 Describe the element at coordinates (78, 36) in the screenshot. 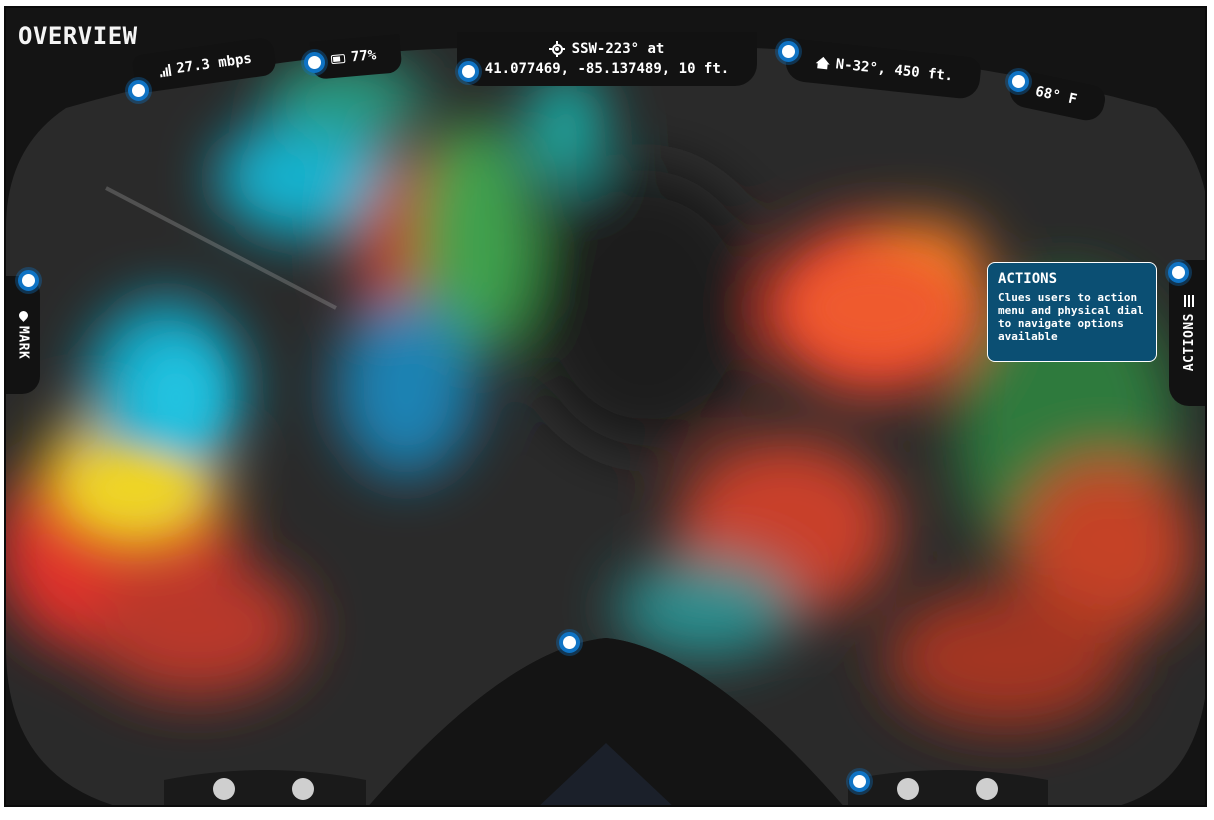

I see `screen-title: OVERVIEW` at that location.